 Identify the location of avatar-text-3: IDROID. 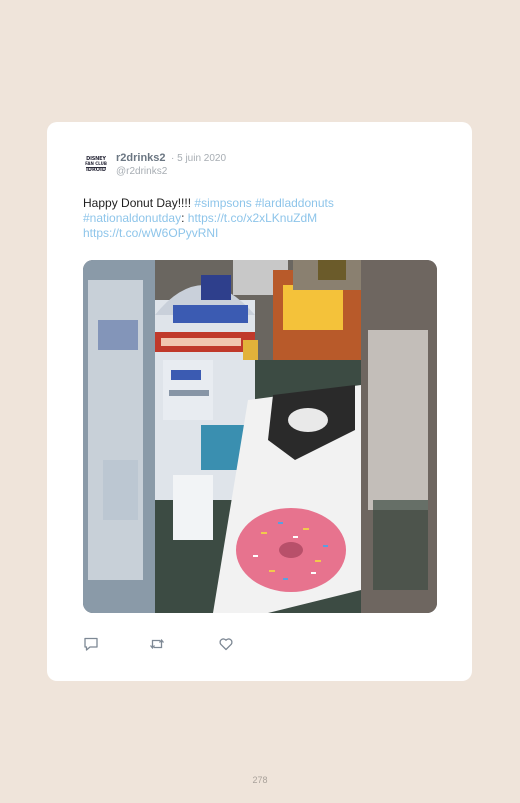
(96, 170).